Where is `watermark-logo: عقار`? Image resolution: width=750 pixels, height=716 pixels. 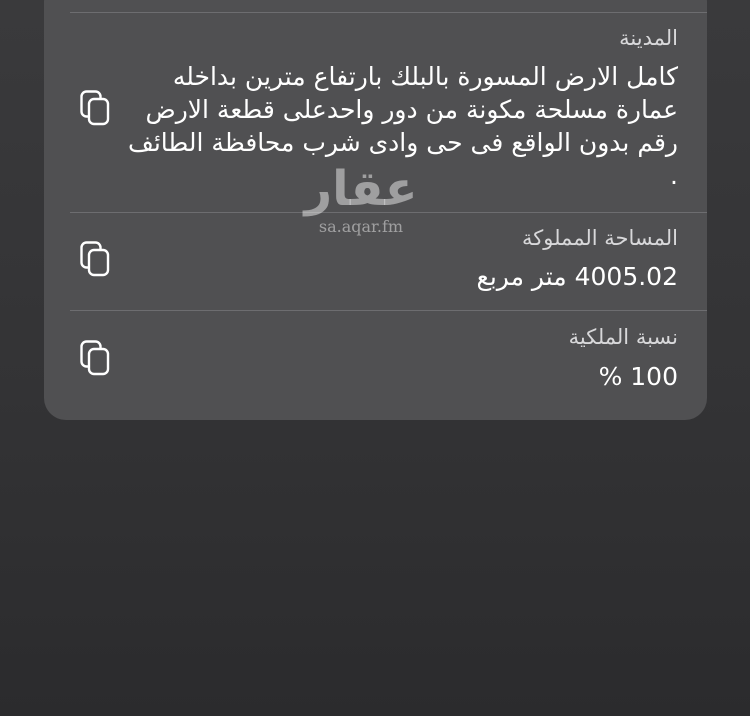 watermark-logo: عقار is located at coordinates (361, 189).